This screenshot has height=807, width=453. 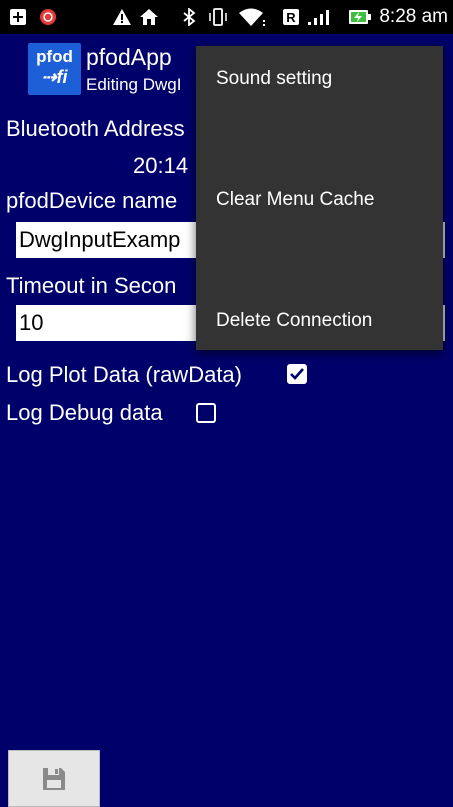 What do you see at coordinates (92, 200) in the screenshot?
I see `device-name-label: pfodDevice name` at bounding box center [92, 200].